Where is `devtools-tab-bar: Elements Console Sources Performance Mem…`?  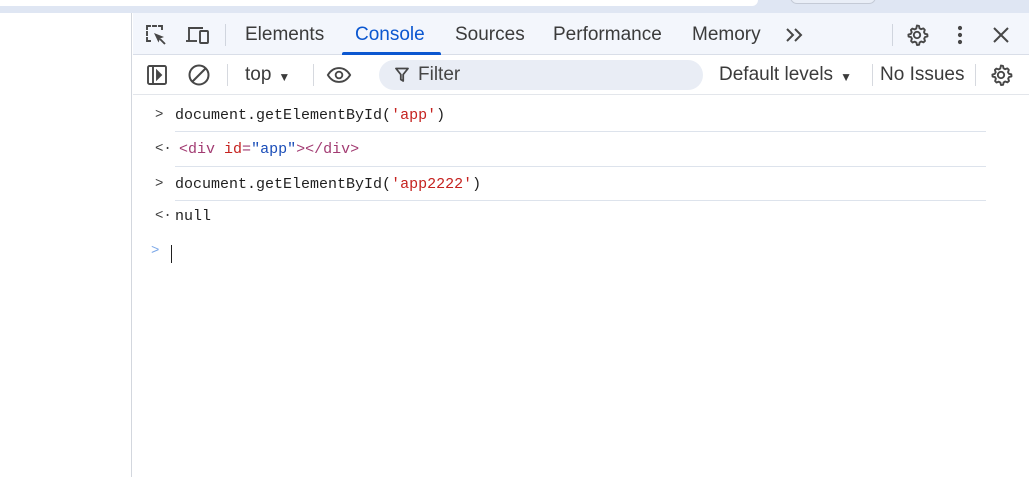
devtools-tab-bar: Elements Console Sources Performance Mem… is located at coordinates (581, 34).